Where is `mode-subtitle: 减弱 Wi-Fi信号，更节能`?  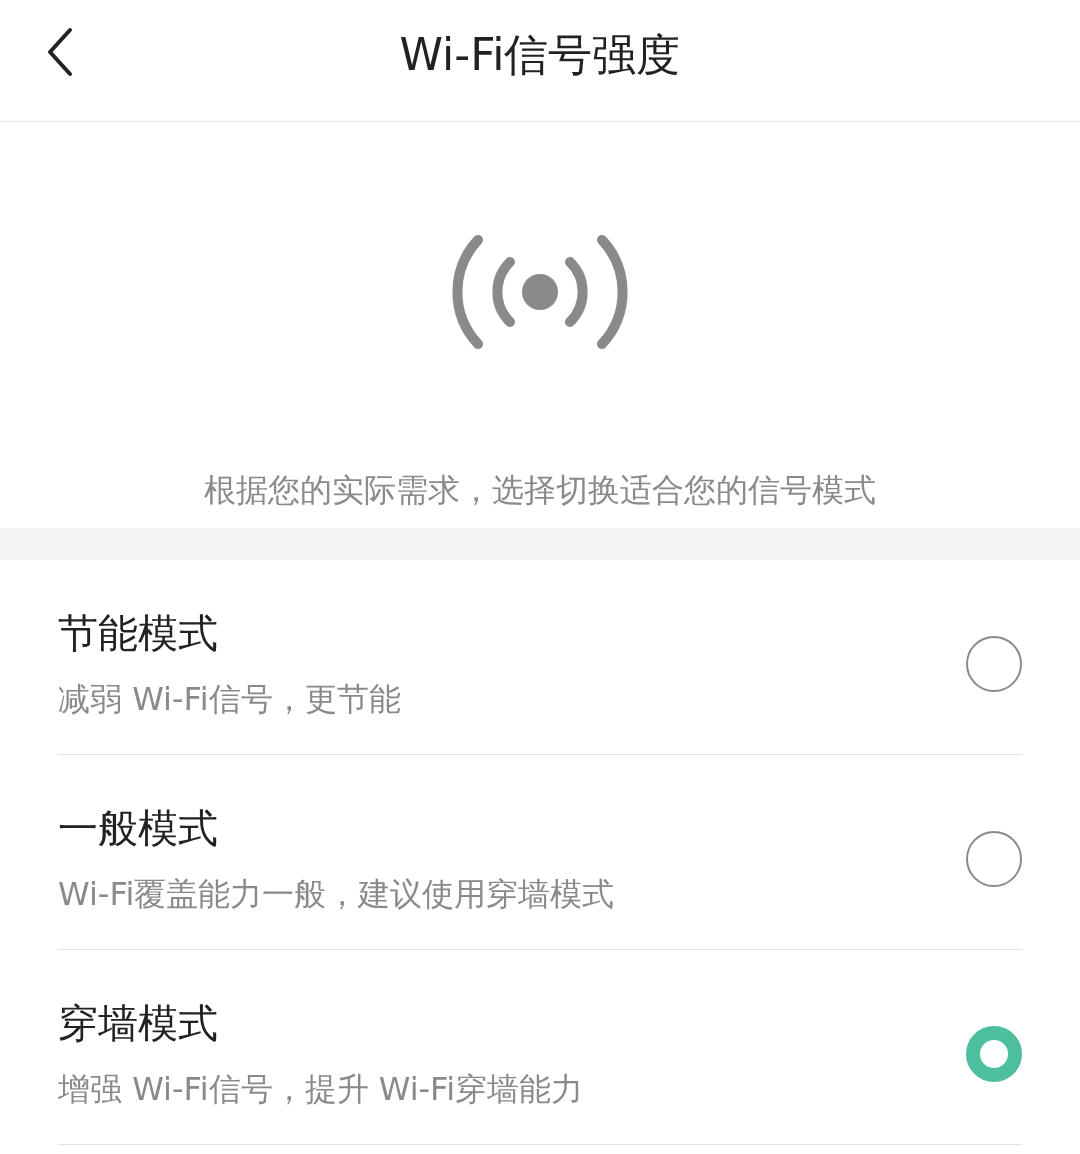
mode-subtitle: 减弱 Wi-Fi信号，更节能 is located at coordinates (229, 699).